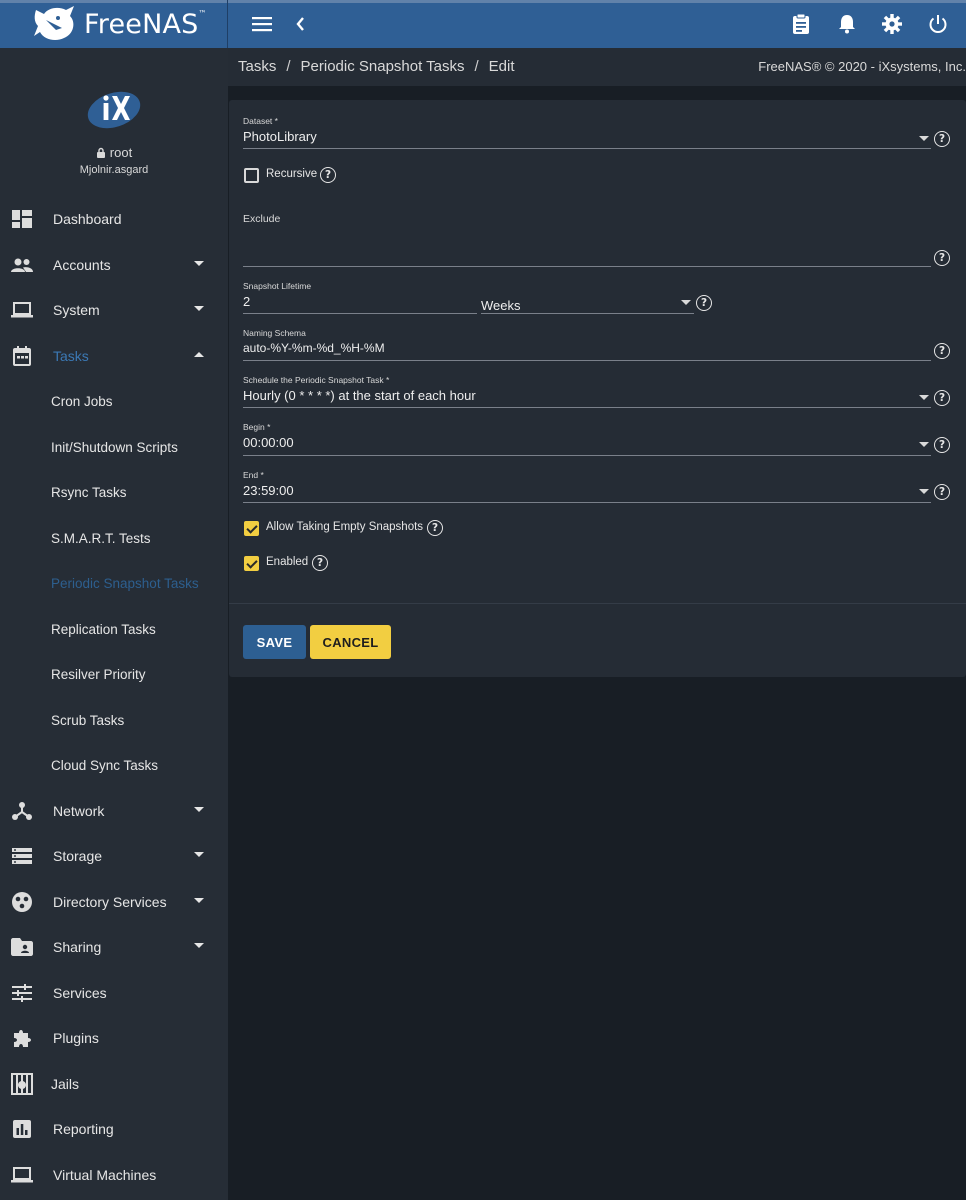 Image resolution: width=966 pixels, height=1200 pixels. Describe the element at coordinates (22, 993) in the screenshot. I see `services-icon` at that location.